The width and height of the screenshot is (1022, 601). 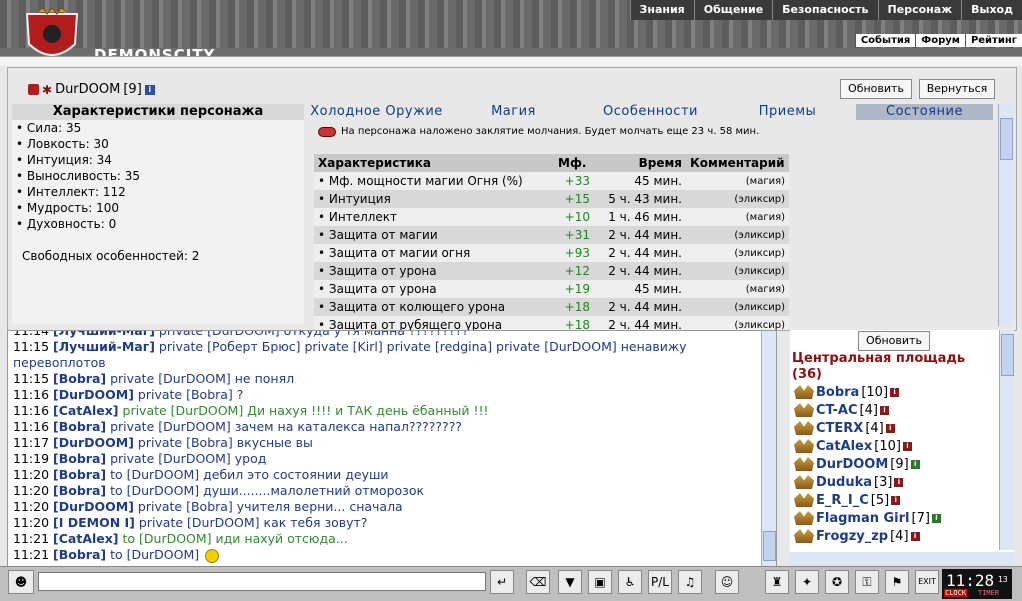 What do you see at coordinates (94, 522) in the screenshot?
I see `chat-nick: [I DEMON I]` at bounding box center [94, 522].